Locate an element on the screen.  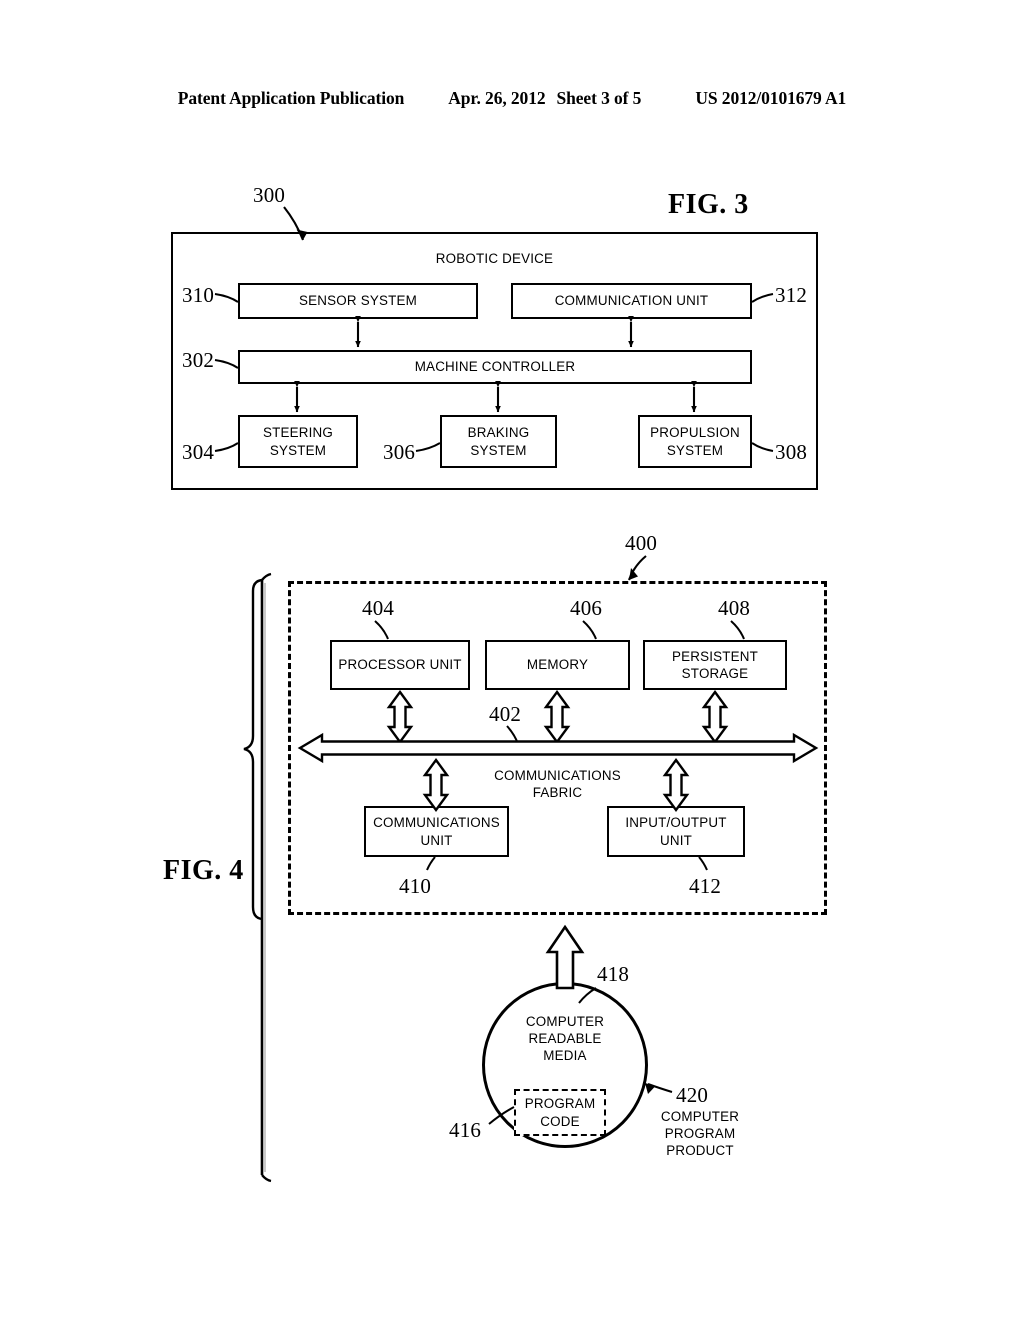
data-processing-system-container is located at coordinates (557, 748).